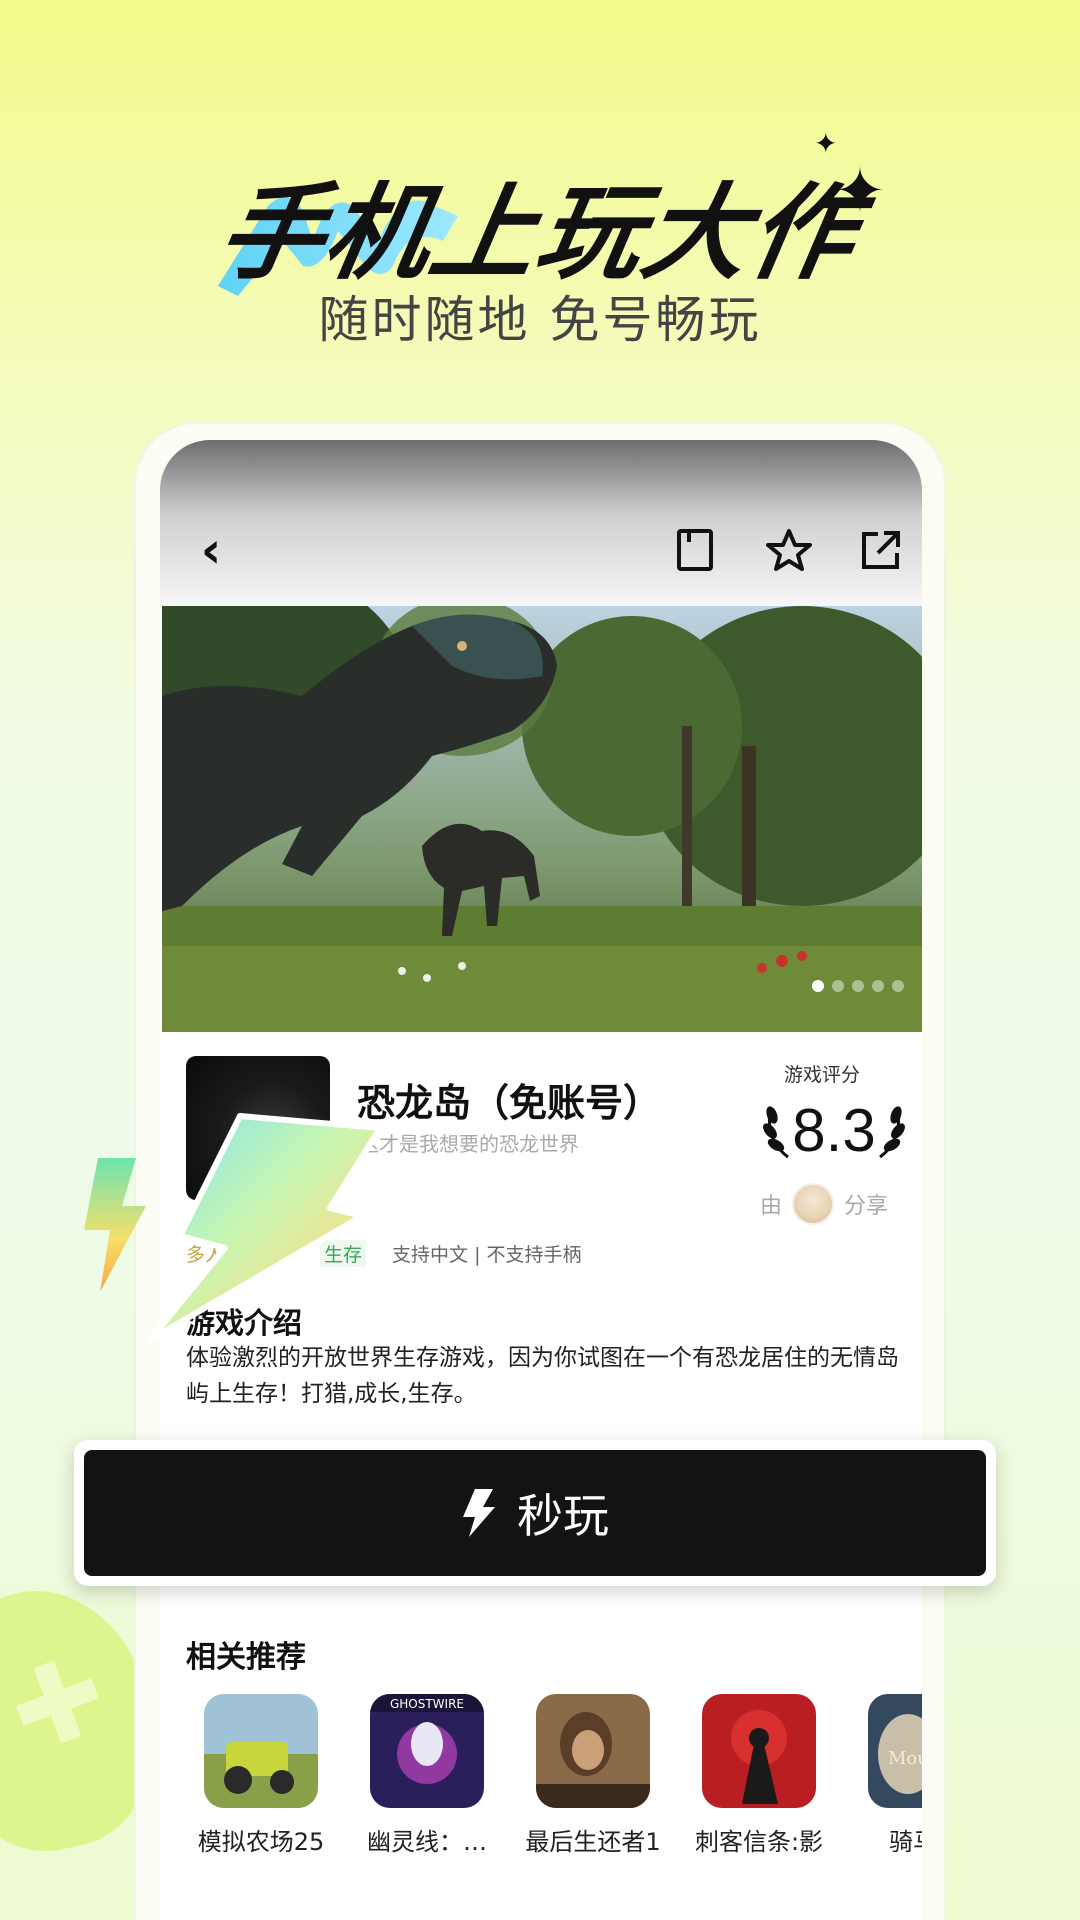  Describe the element at coordinates (265, 1228) in the screenshot. I see `large-lightning-decoration` at that location.